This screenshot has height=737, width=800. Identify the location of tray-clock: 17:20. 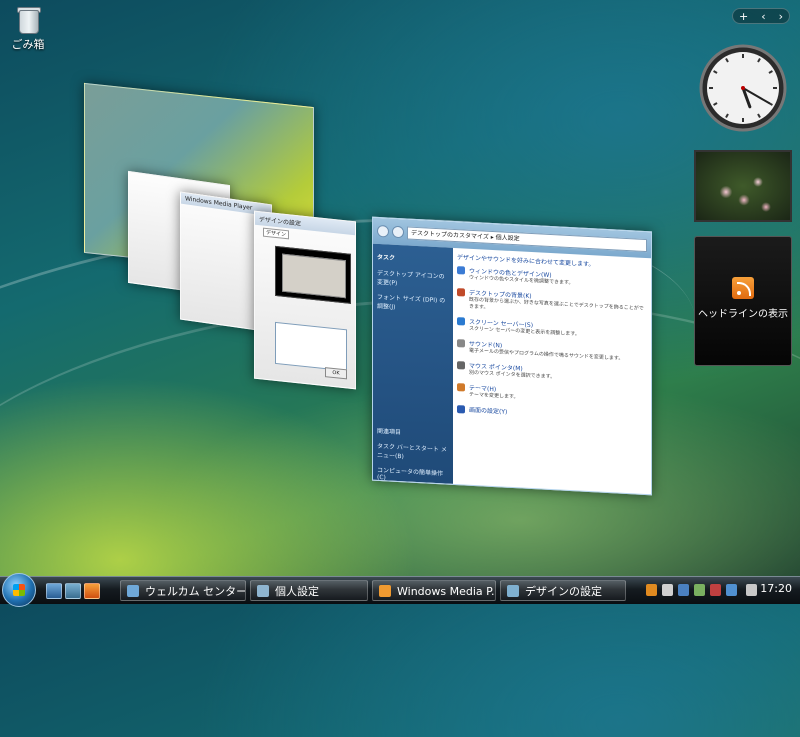
(776, 588).